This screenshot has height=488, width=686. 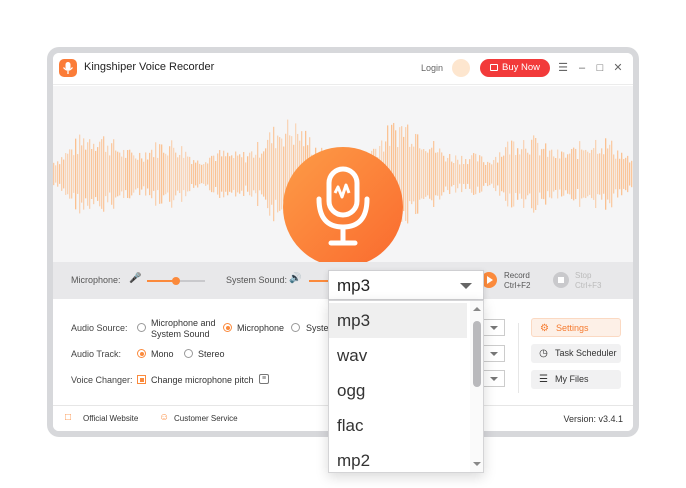 I want to click on microphone-volume-knob, so click(x=176, y=281).